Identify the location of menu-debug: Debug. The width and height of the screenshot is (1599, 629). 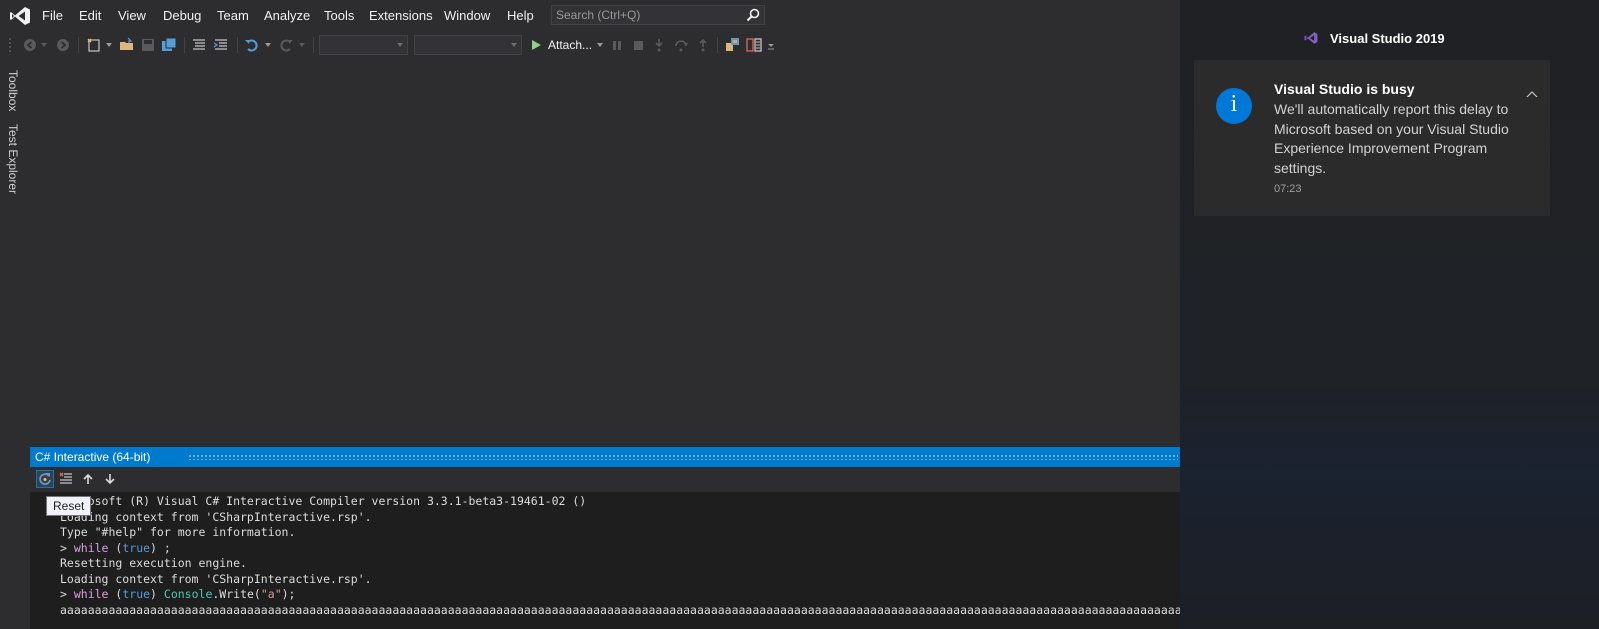
(182, 15).